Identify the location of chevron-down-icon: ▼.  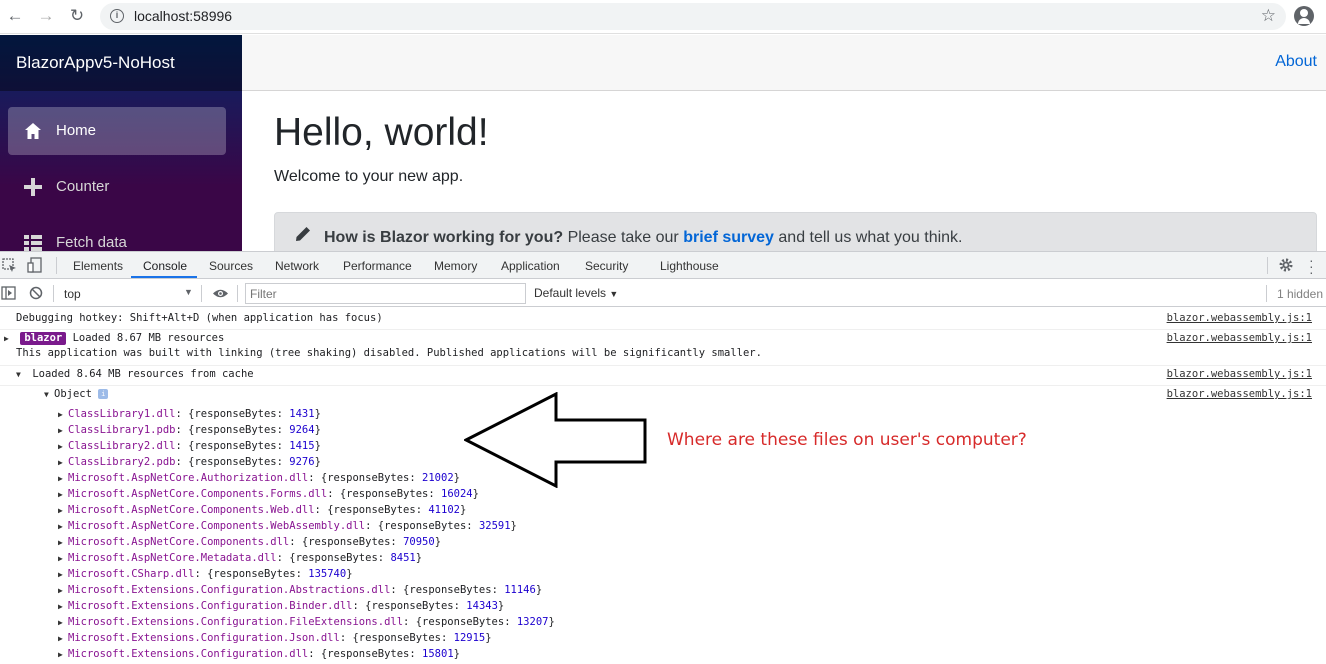
(188, 292).